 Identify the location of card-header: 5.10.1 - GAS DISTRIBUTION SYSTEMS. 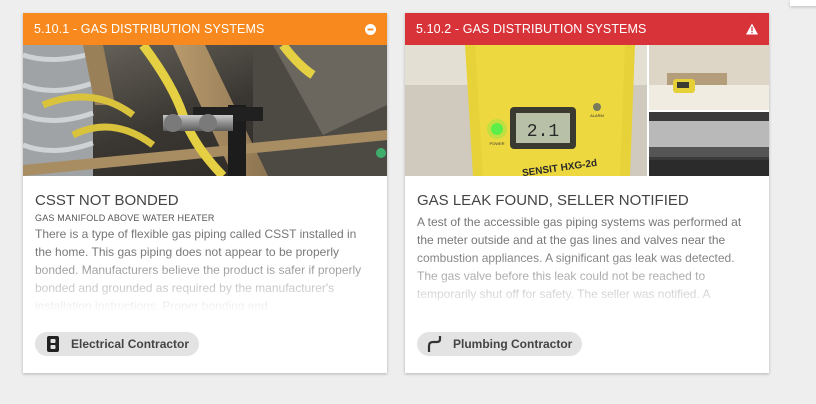
(205, 29).